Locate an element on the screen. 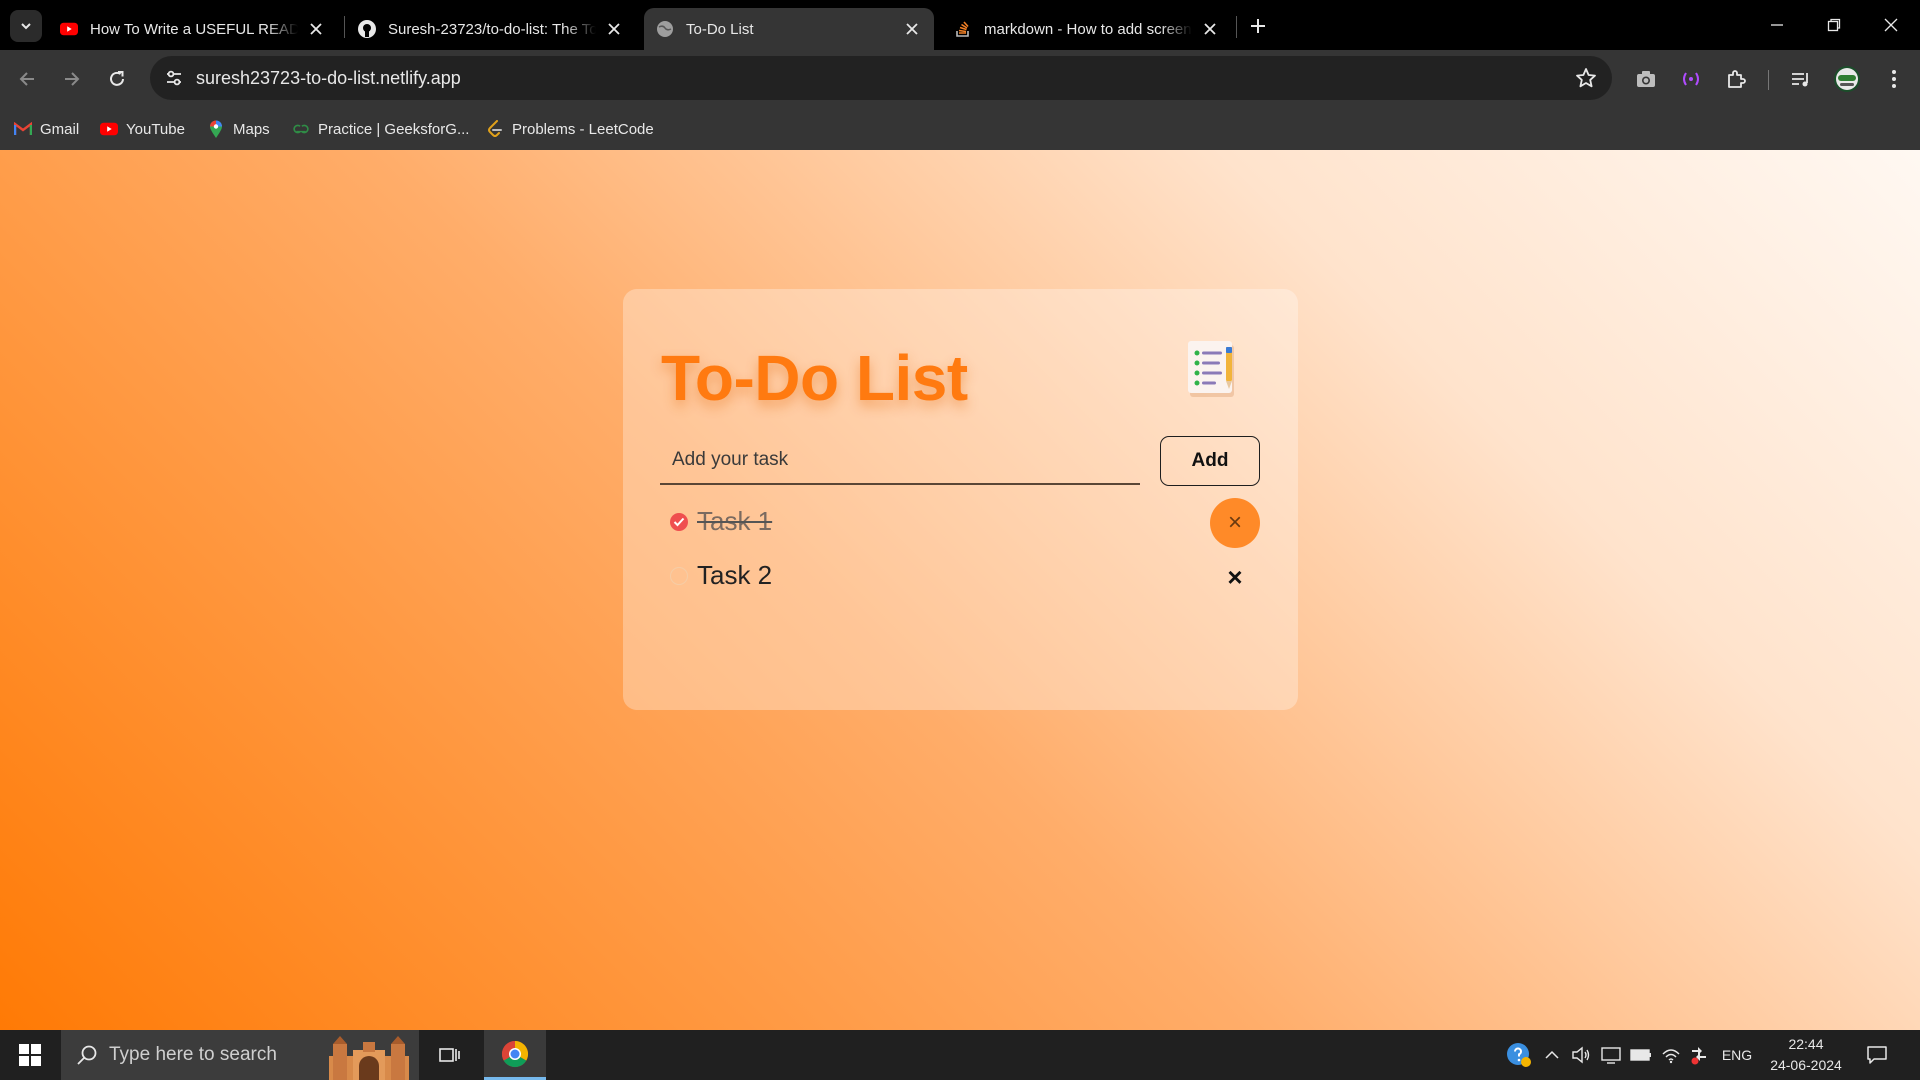 This screenshot has height=1080, width=1920. task-input is located at coordinates (900, 461).